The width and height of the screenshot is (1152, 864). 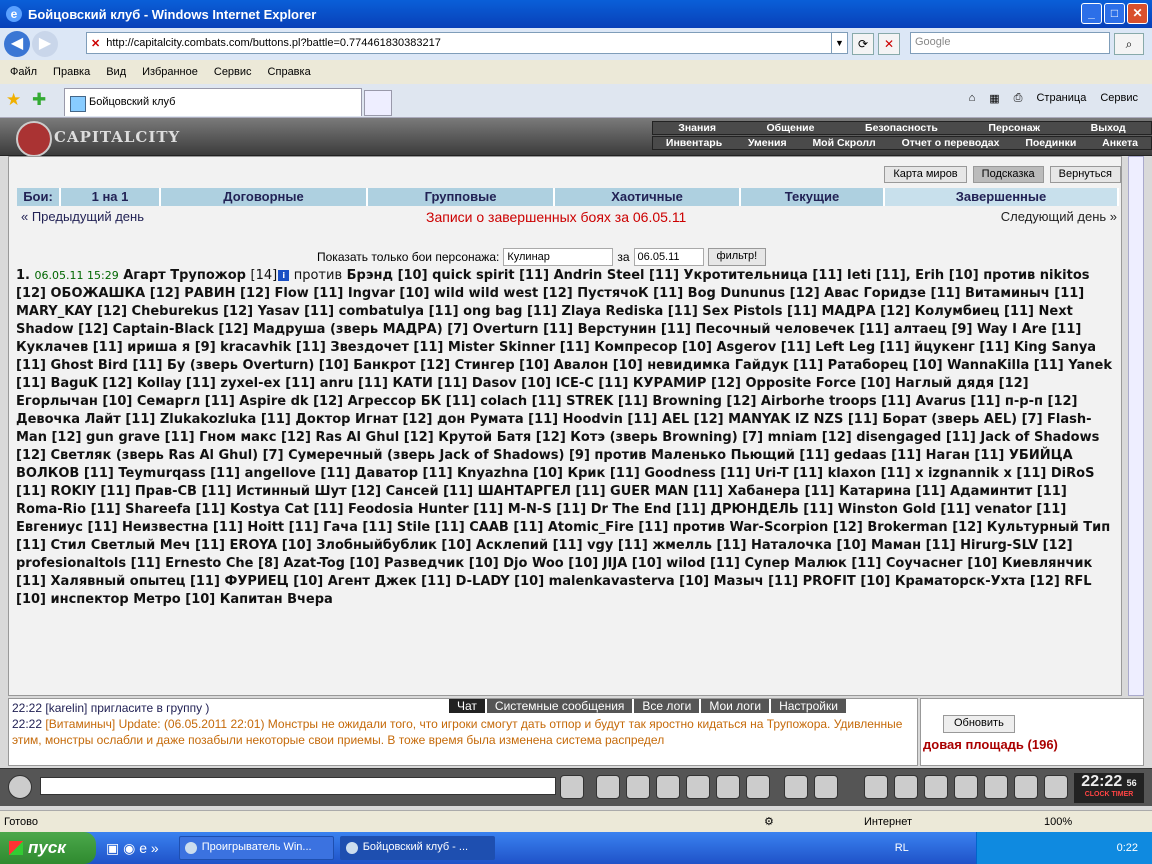 I want to click on info-icon: i, so click(x=284, y=275).